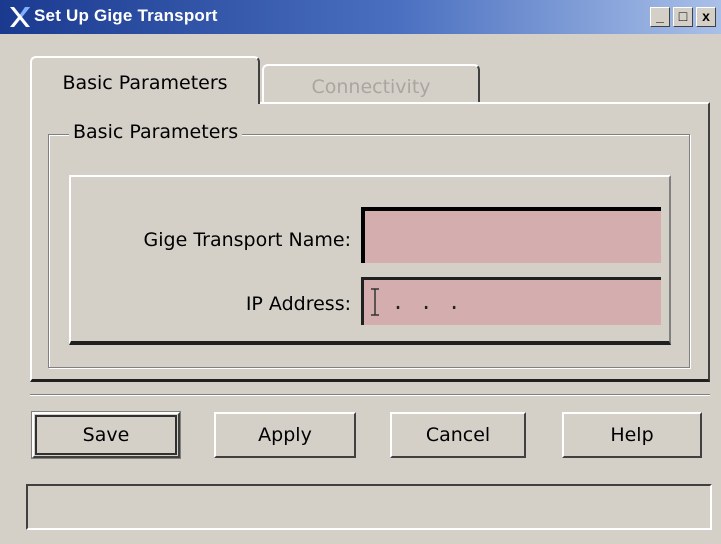 Image resolution: width=721 pixels, height=544 pixels. What do you see at coordinates (683, 17) in the screenshot?
I see `maximize-button: □` at bounding box center [683, 17].